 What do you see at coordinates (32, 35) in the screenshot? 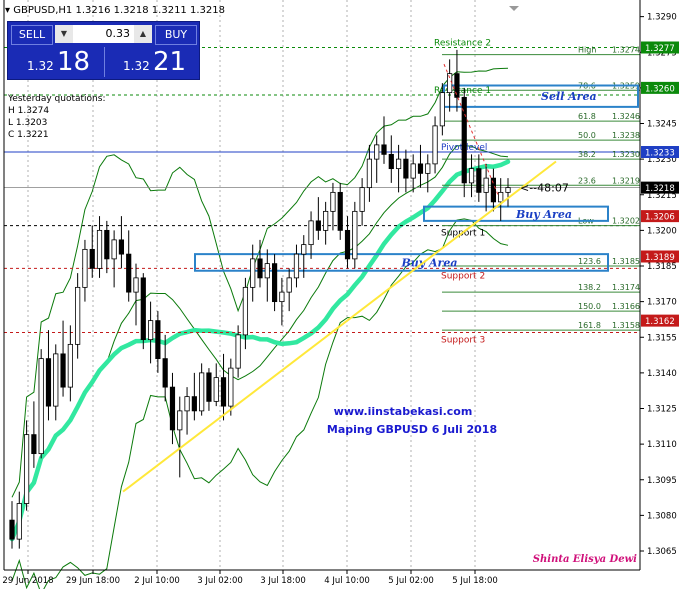
I see `sell-button: SELL` at bounding box center [32, 35].